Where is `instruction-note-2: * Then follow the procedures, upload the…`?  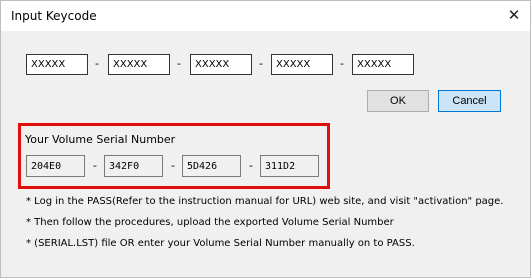 instruction-note-2: * Then follow the procedures, upload the… is located at coordinates (210, 222).